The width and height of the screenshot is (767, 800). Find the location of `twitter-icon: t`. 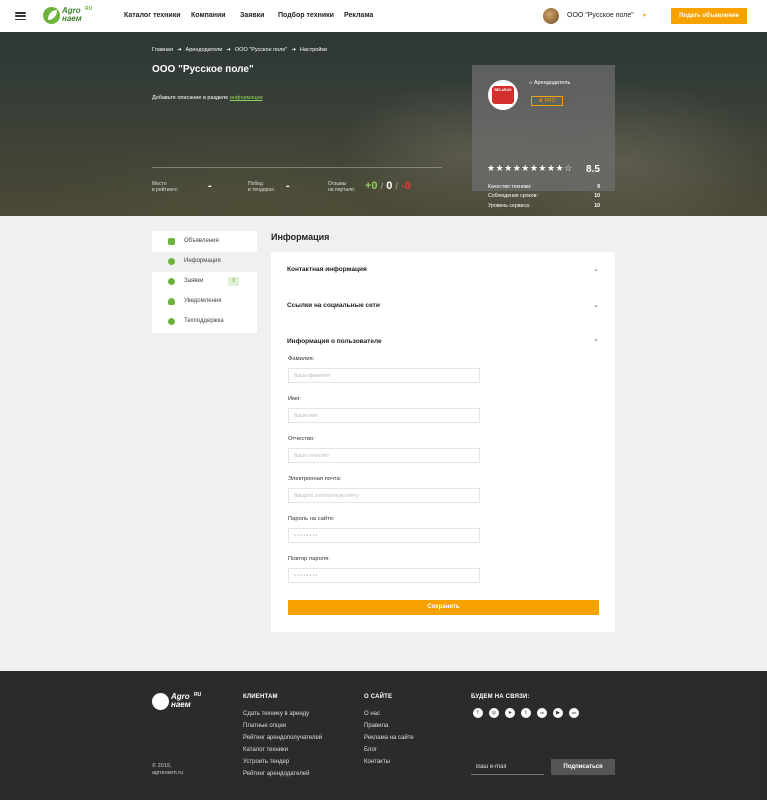

twitter-icon: t is located at coordinates (526, 713).